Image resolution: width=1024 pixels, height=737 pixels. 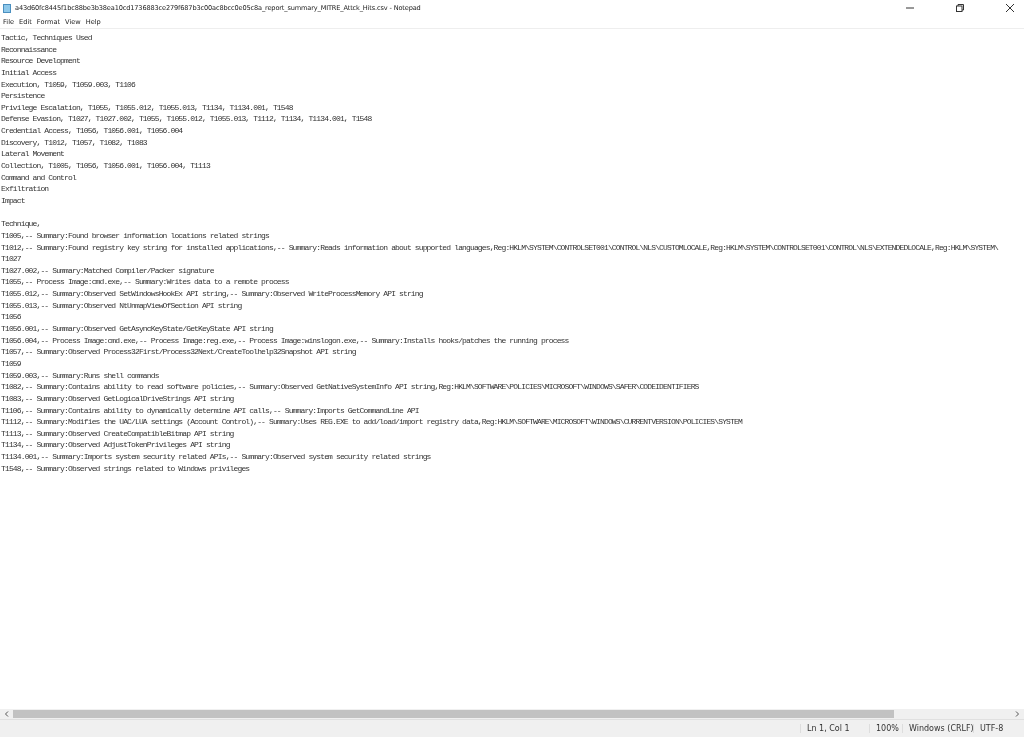 I want to click on text-line: T1005,-- Summary:Found browser information locations related strings, so click(x=135, y=235).